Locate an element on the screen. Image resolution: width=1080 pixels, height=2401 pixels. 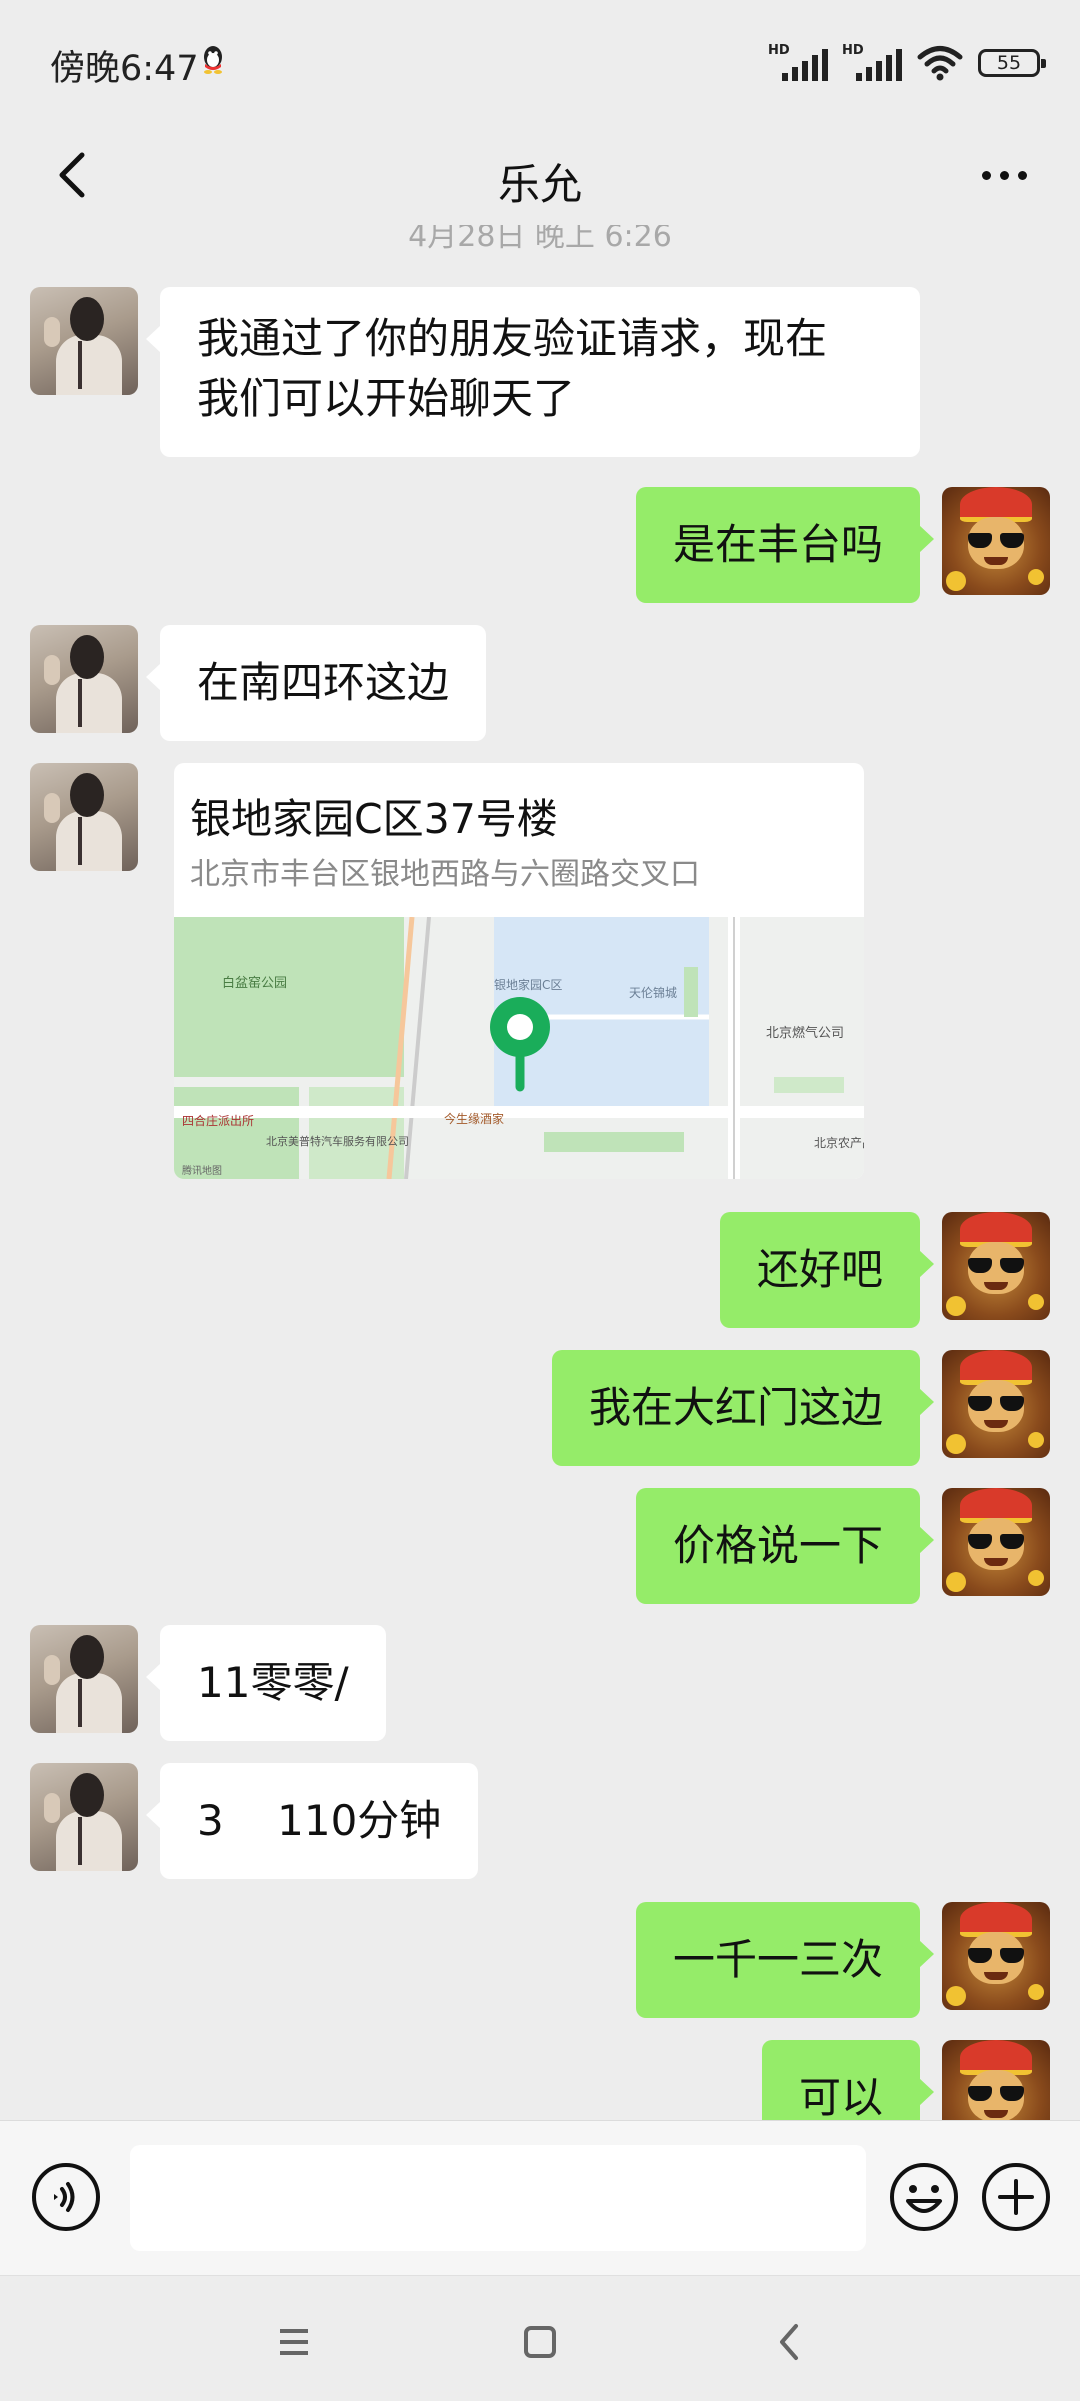
svg-text: 北京农产品 is located at coordinates (839, 1143).